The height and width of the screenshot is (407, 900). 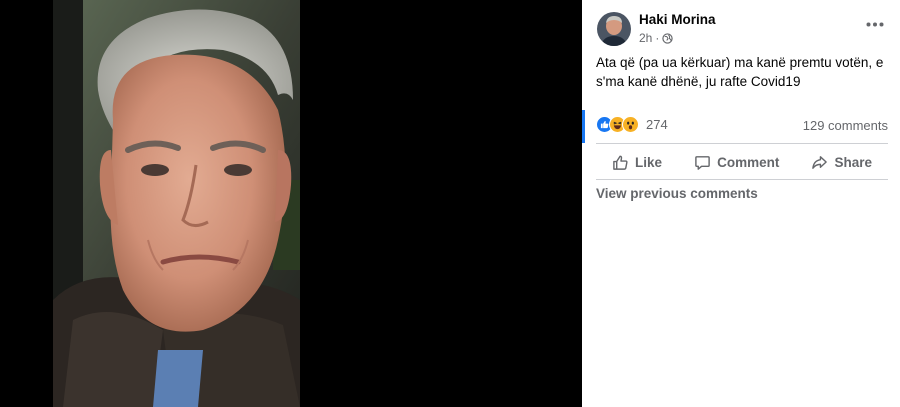 What do you see at coordinates (677, 193) in the screenshot?
I see `view-previous-comments-link: View previous comments` at bounding box center [677, 193].